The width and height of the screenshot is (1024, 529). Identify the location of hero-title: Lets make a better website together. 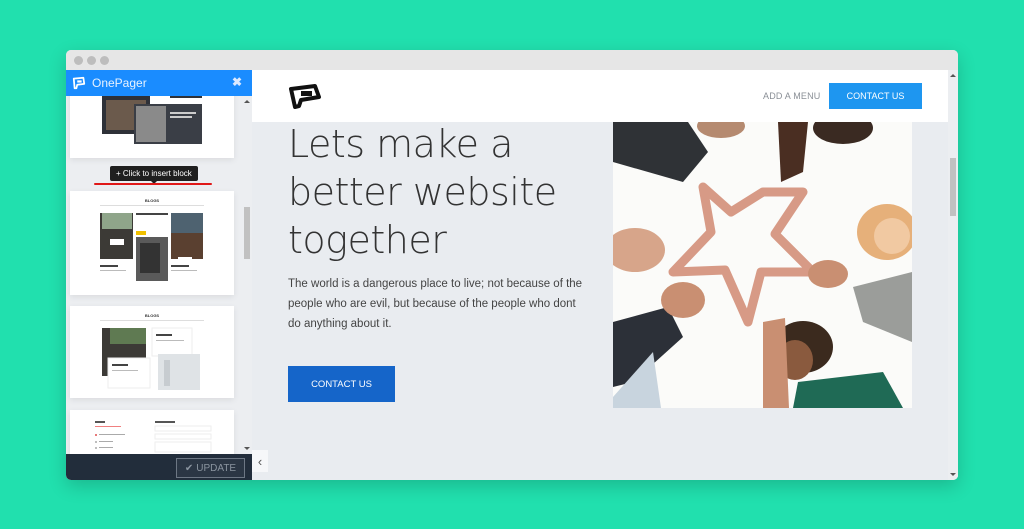
(422, 192).